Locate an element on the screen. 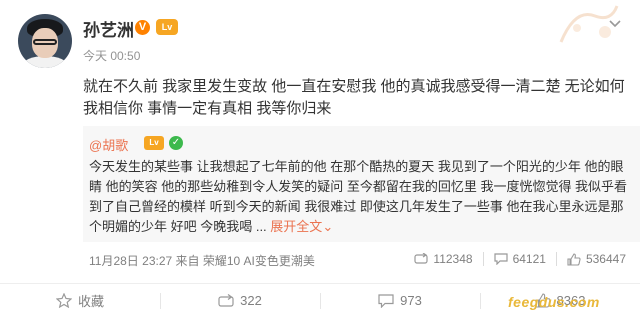  like-icon is located at coordinates (574, 259).